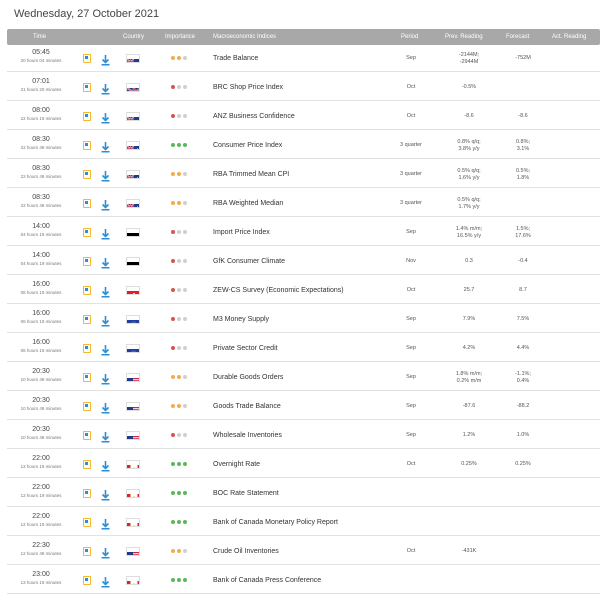 The image size is (609, 600). What do you see at coordinates (241, 232) in the screenshot?
I see `event-name-link: Import Price Index` at bounding box center [241, 232].